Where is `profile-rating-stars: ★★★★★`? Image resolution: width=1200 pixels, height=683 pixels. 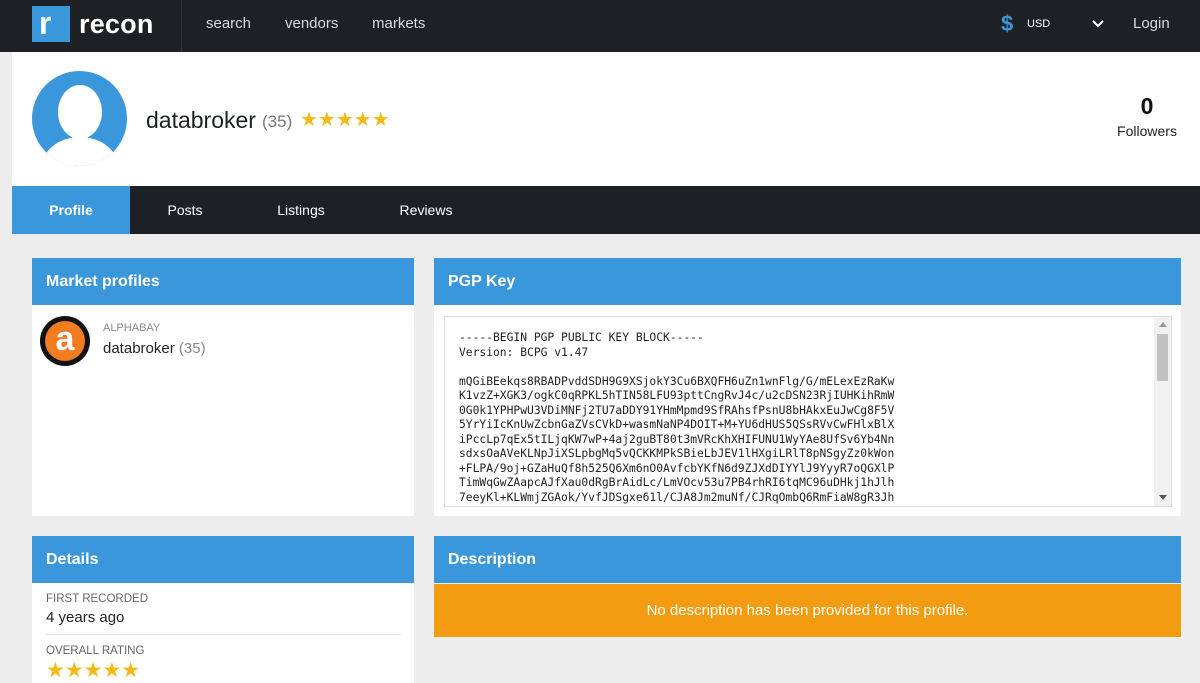 profile-rating-stars: ★★★★★ is located at coordinates (345, 120).